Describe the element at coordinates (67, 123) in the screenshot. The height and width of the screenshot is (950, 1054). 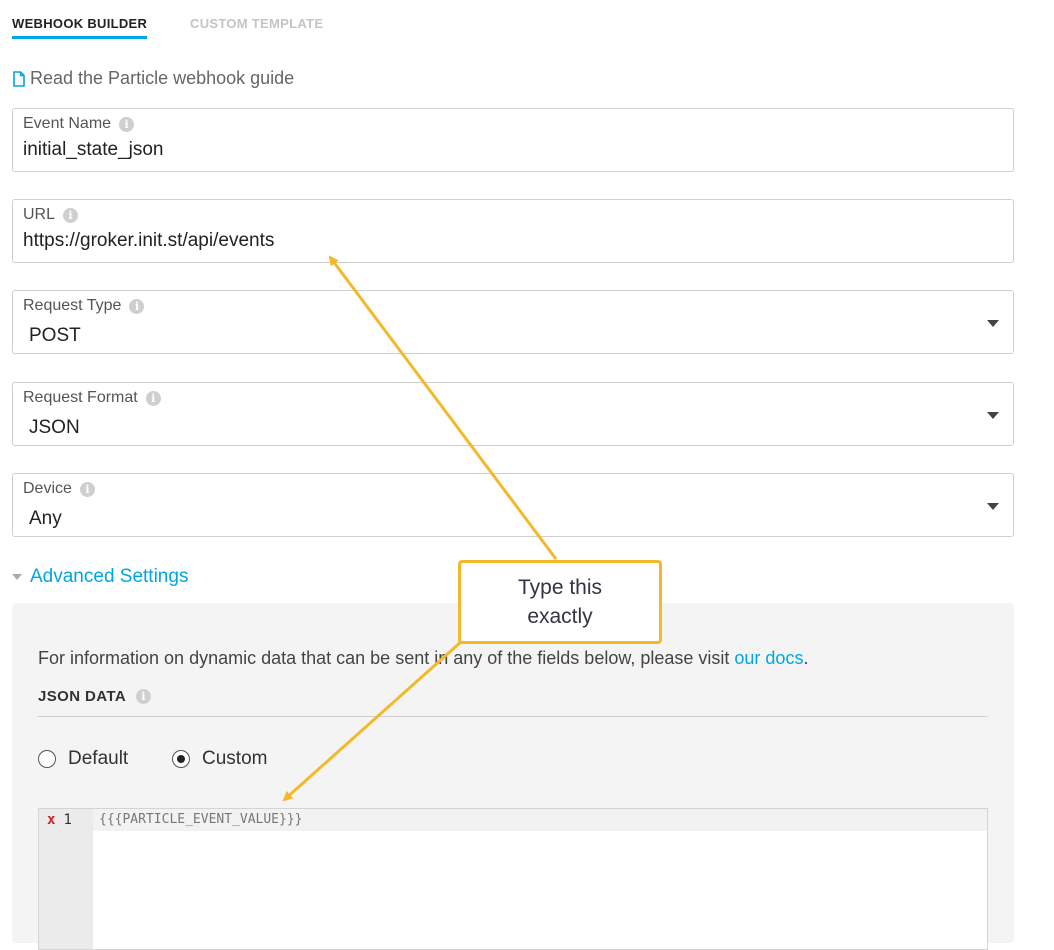
I see `event-name-label: Event Name` at that location.